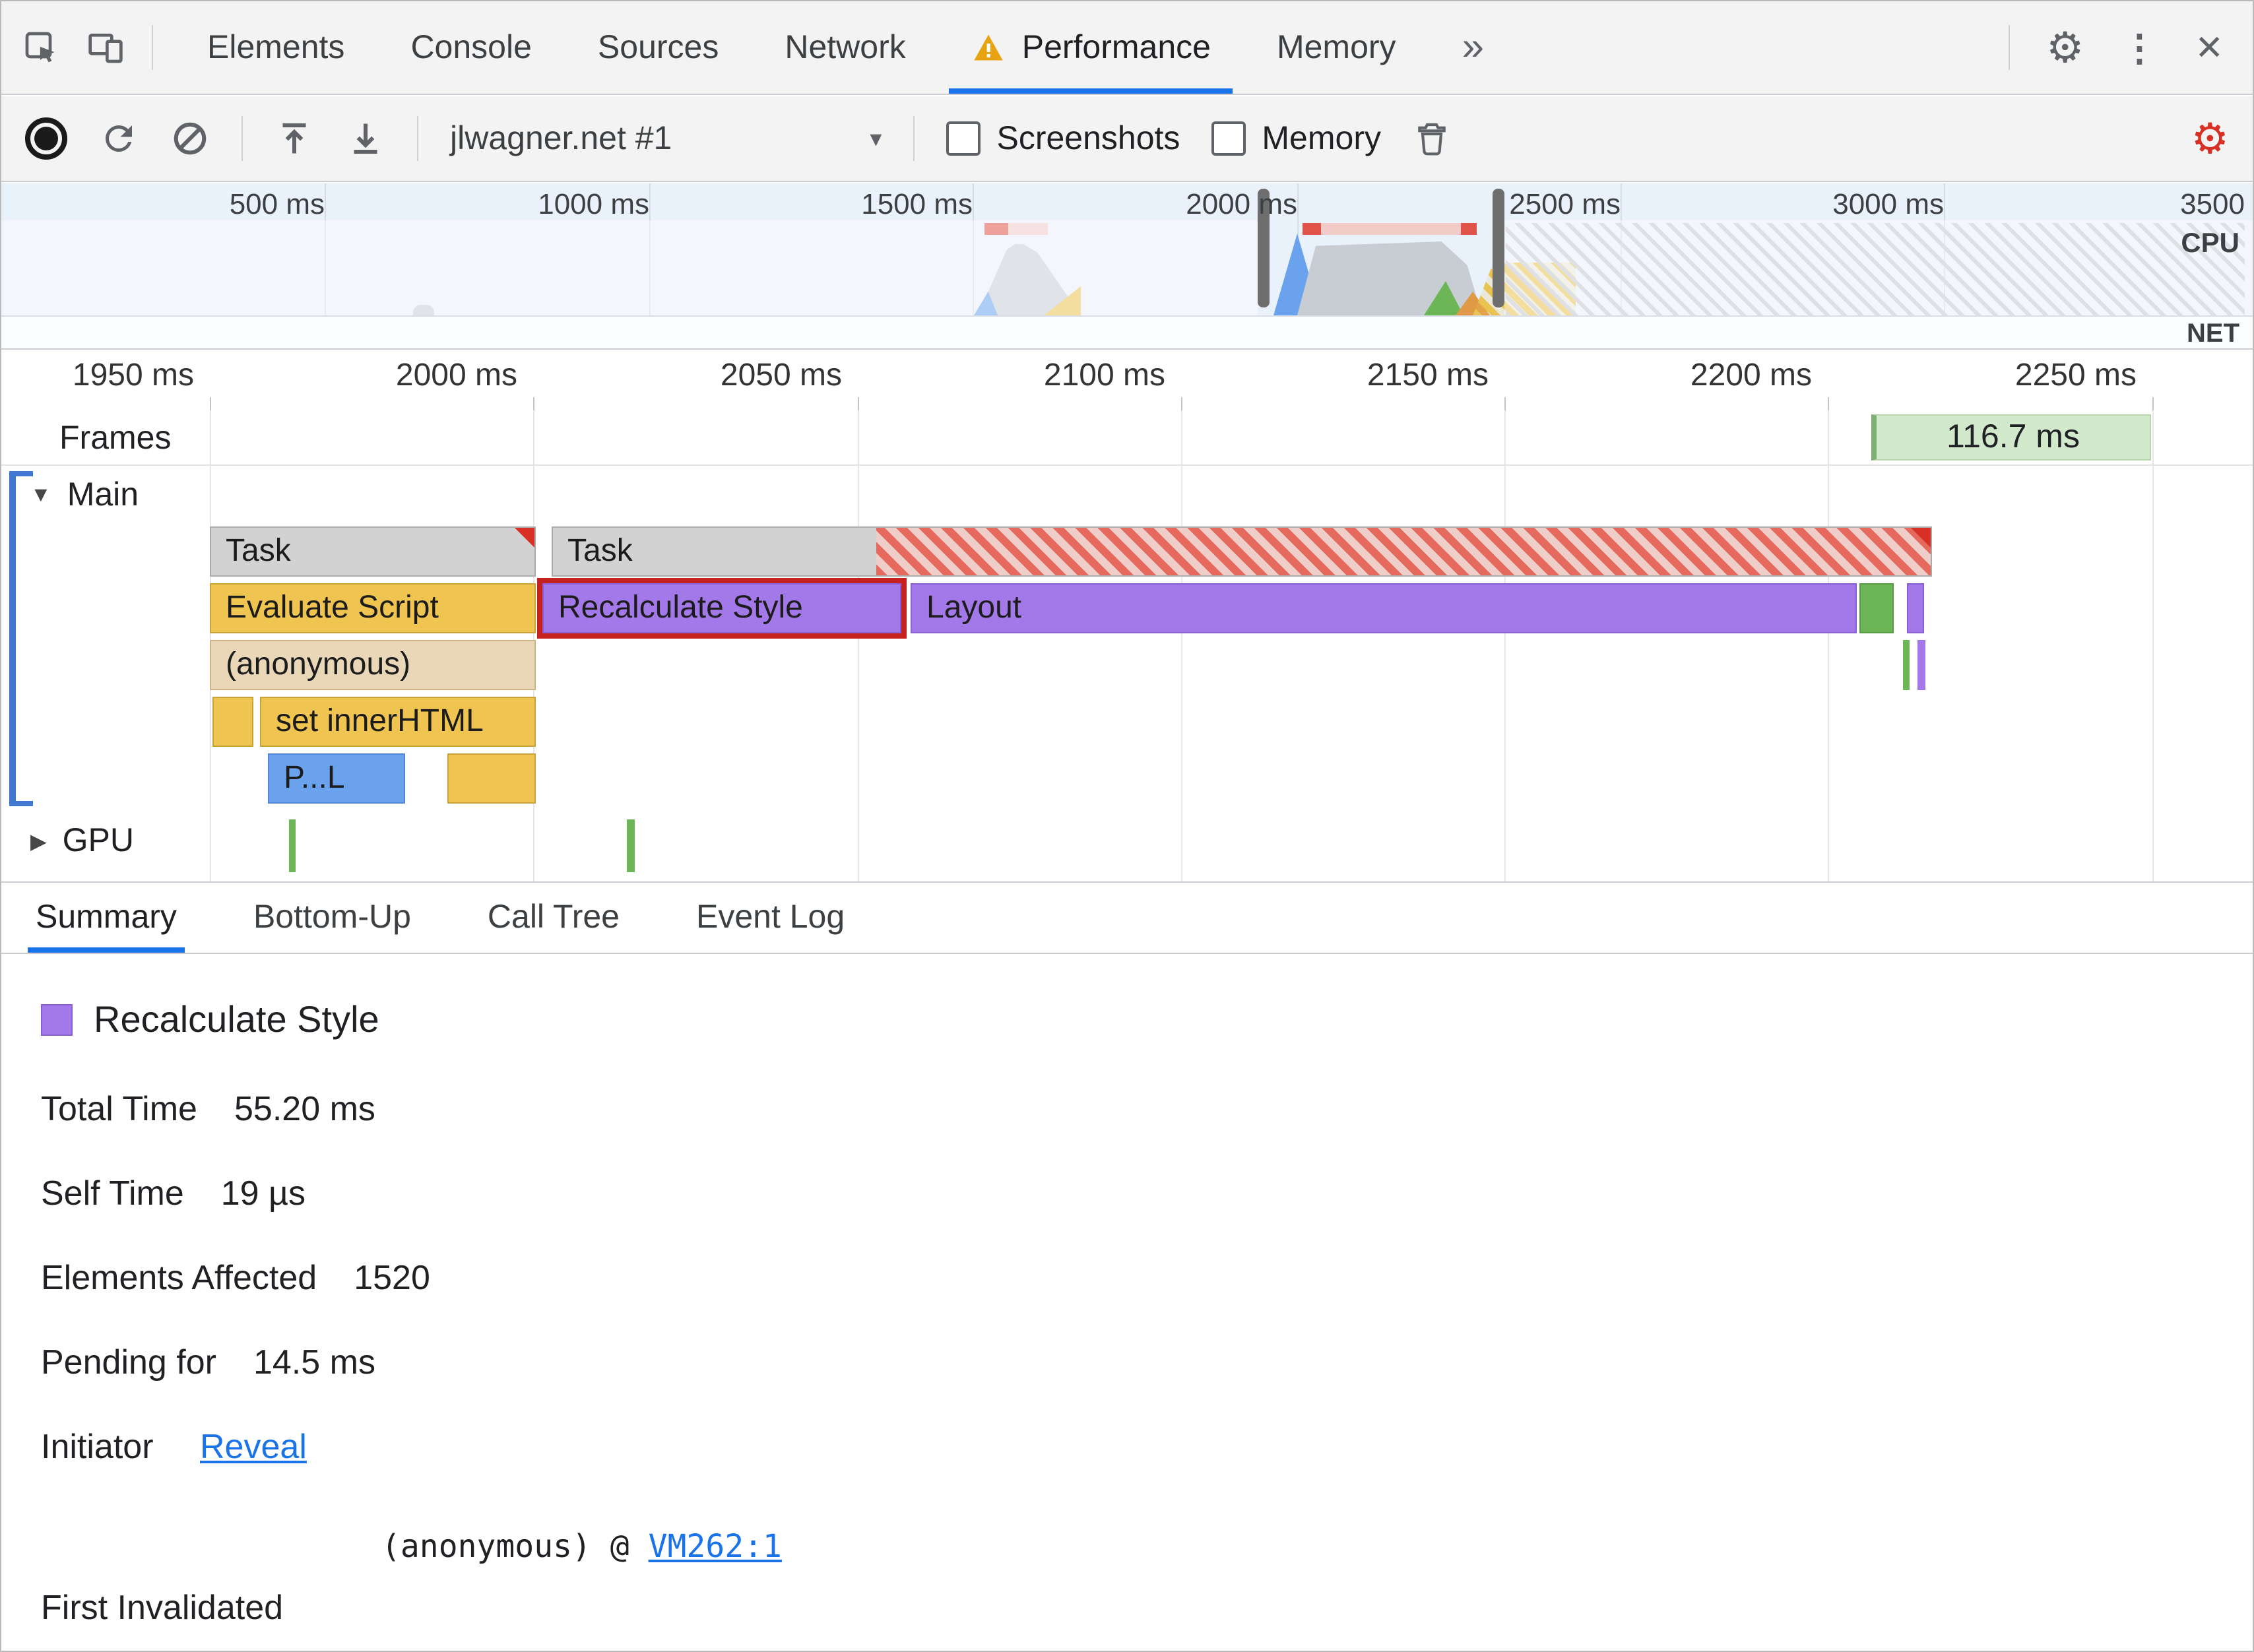 This screenshot has width=2254, height=1652. What do you see at coordinates (1876, 608) in the screenshot?
I see `flame-bar-paint` at bounding box center [1876, 608].